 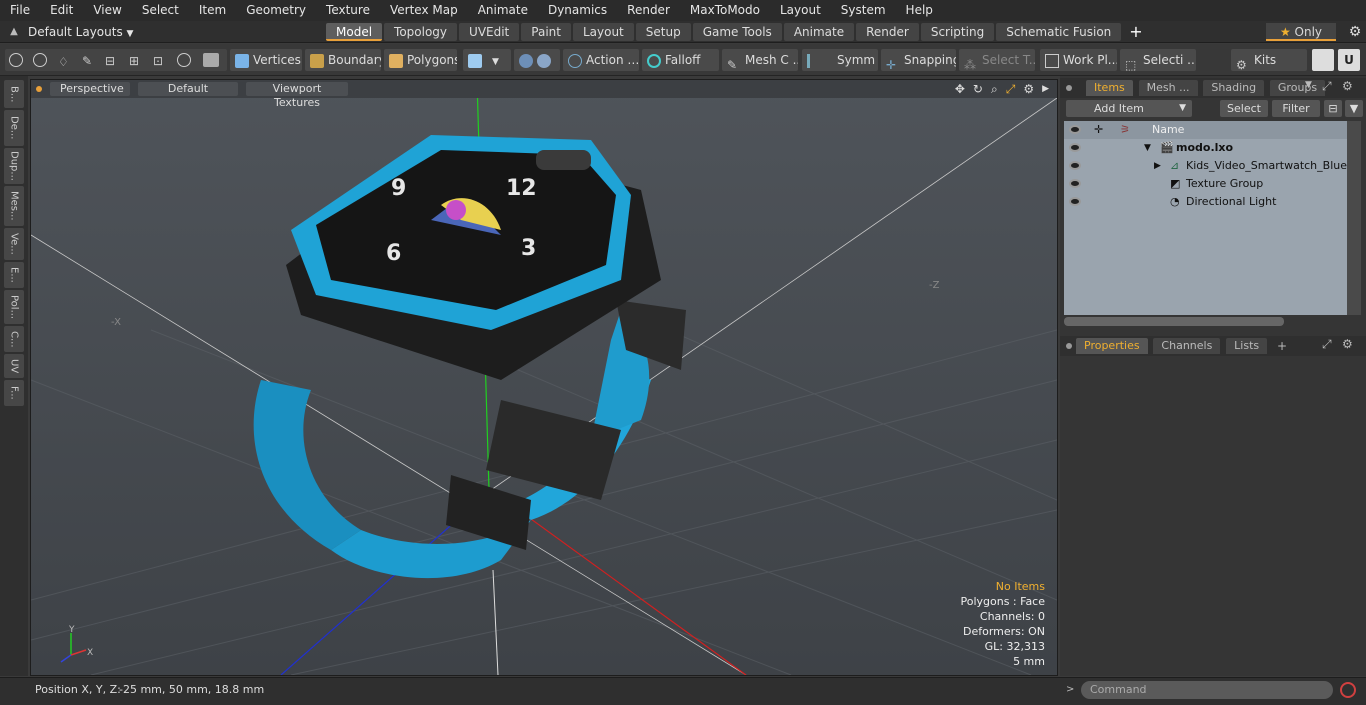 I want to click on tab-paint: Paint, so click(x=546, y=31).